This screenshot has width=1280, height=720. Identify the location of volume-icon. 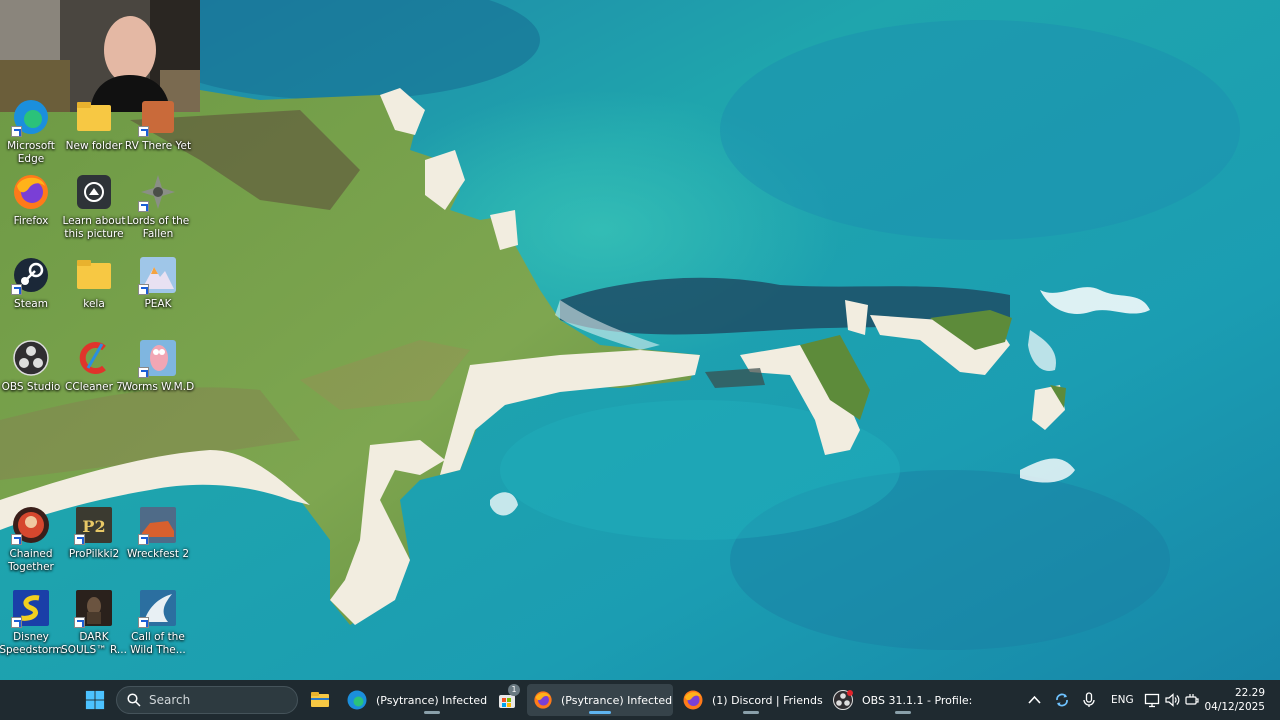
(1172, 700).